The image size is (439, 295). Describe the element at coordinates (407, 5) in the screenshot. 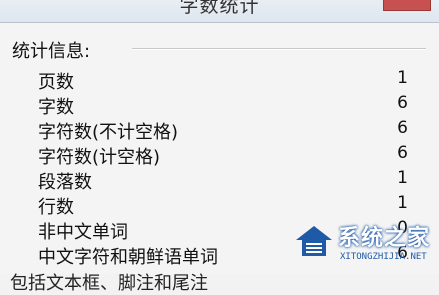

I see `close-button` at that location.